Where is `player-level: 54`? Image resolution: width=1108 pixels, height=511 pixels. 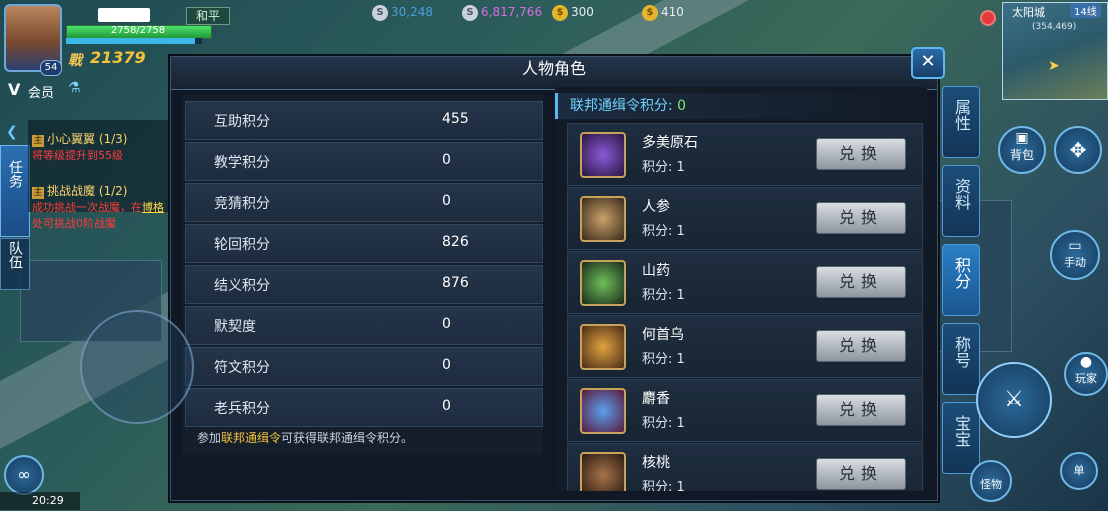 player-level: 54 is located at coordinates (51, 68).